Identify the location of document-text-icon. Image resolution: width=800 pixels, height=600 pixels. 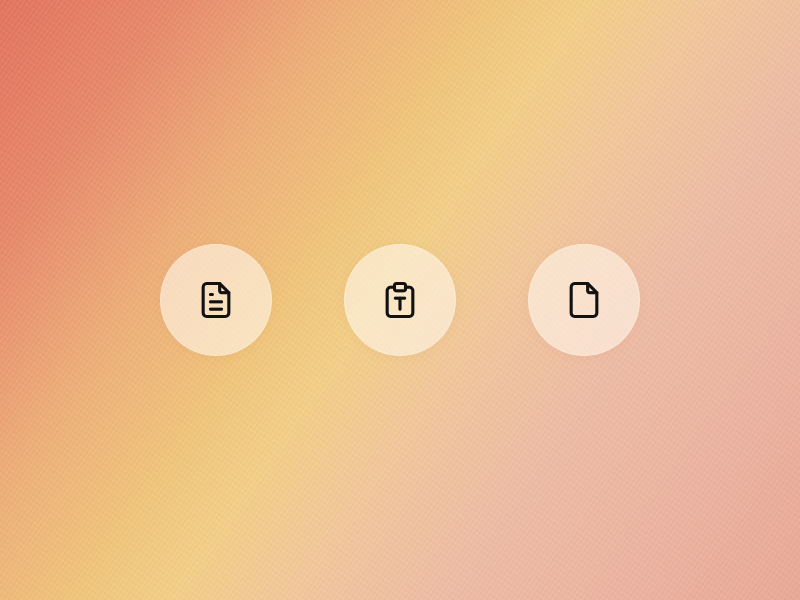
(216, 300).